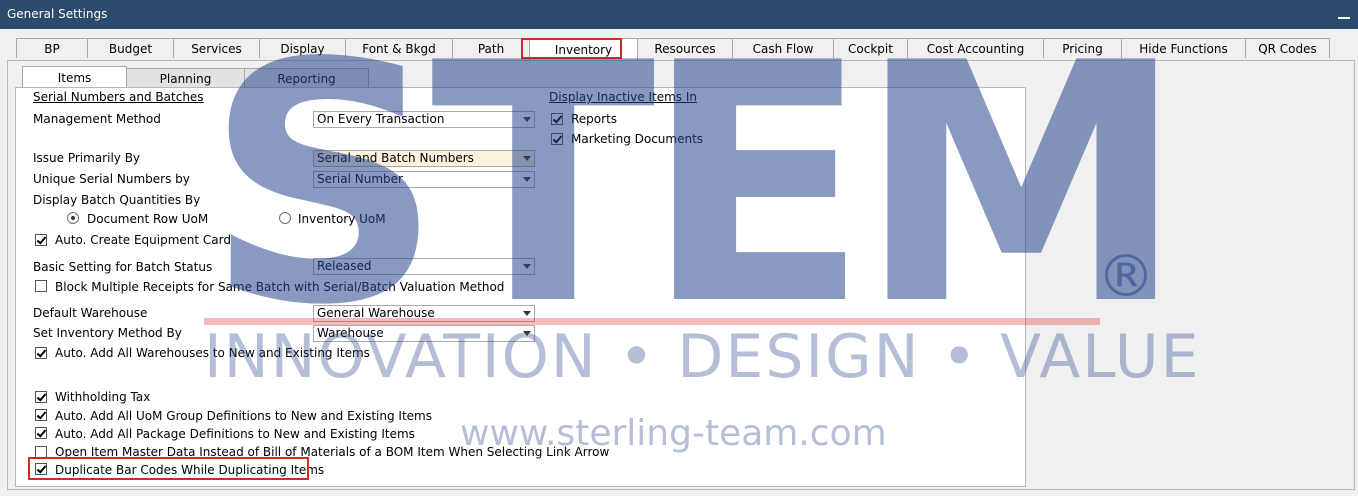 The image size is (1358, 496). Describe the element at coordinates (148, 219) in the screenshot. I see `document-row-uom-label: Document Row UoM` at that location.